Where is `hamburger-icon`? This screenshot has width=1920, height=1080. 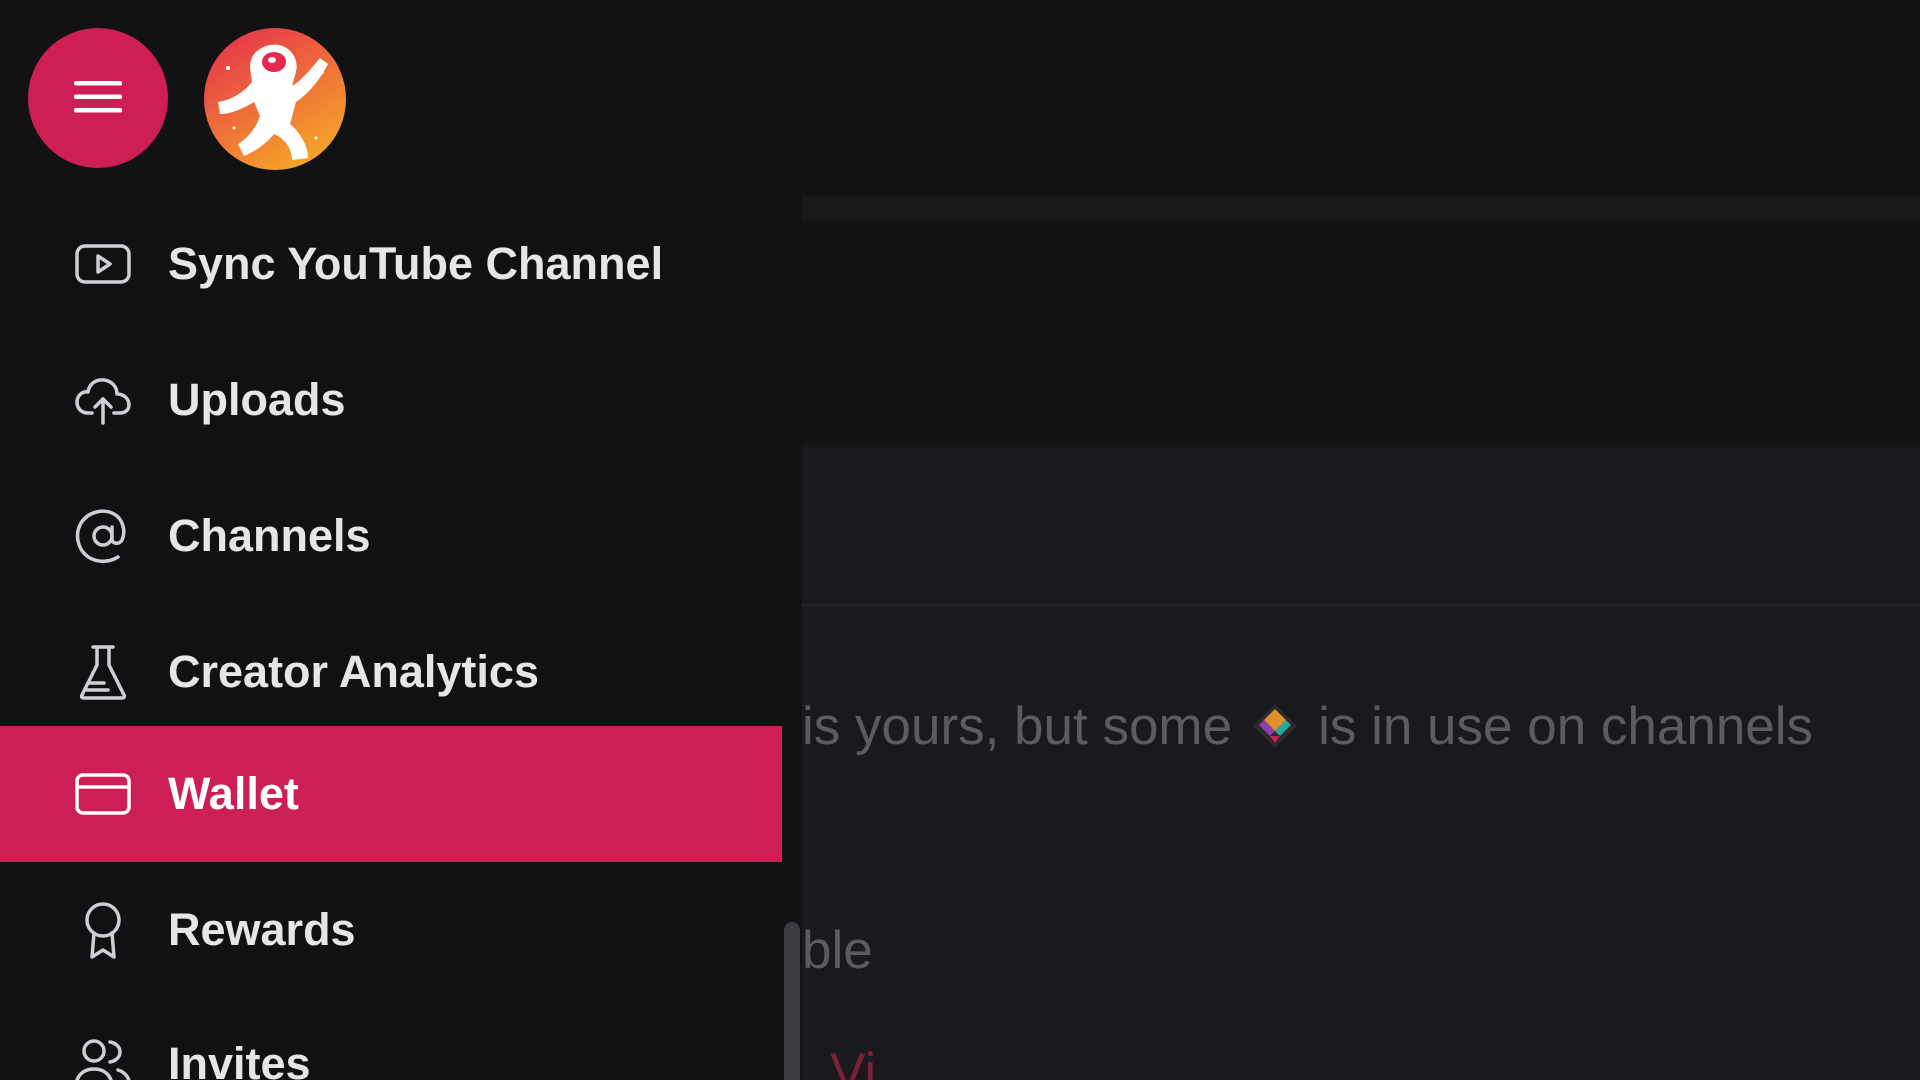
hamburger-icon is located at coordinates (98, 98).